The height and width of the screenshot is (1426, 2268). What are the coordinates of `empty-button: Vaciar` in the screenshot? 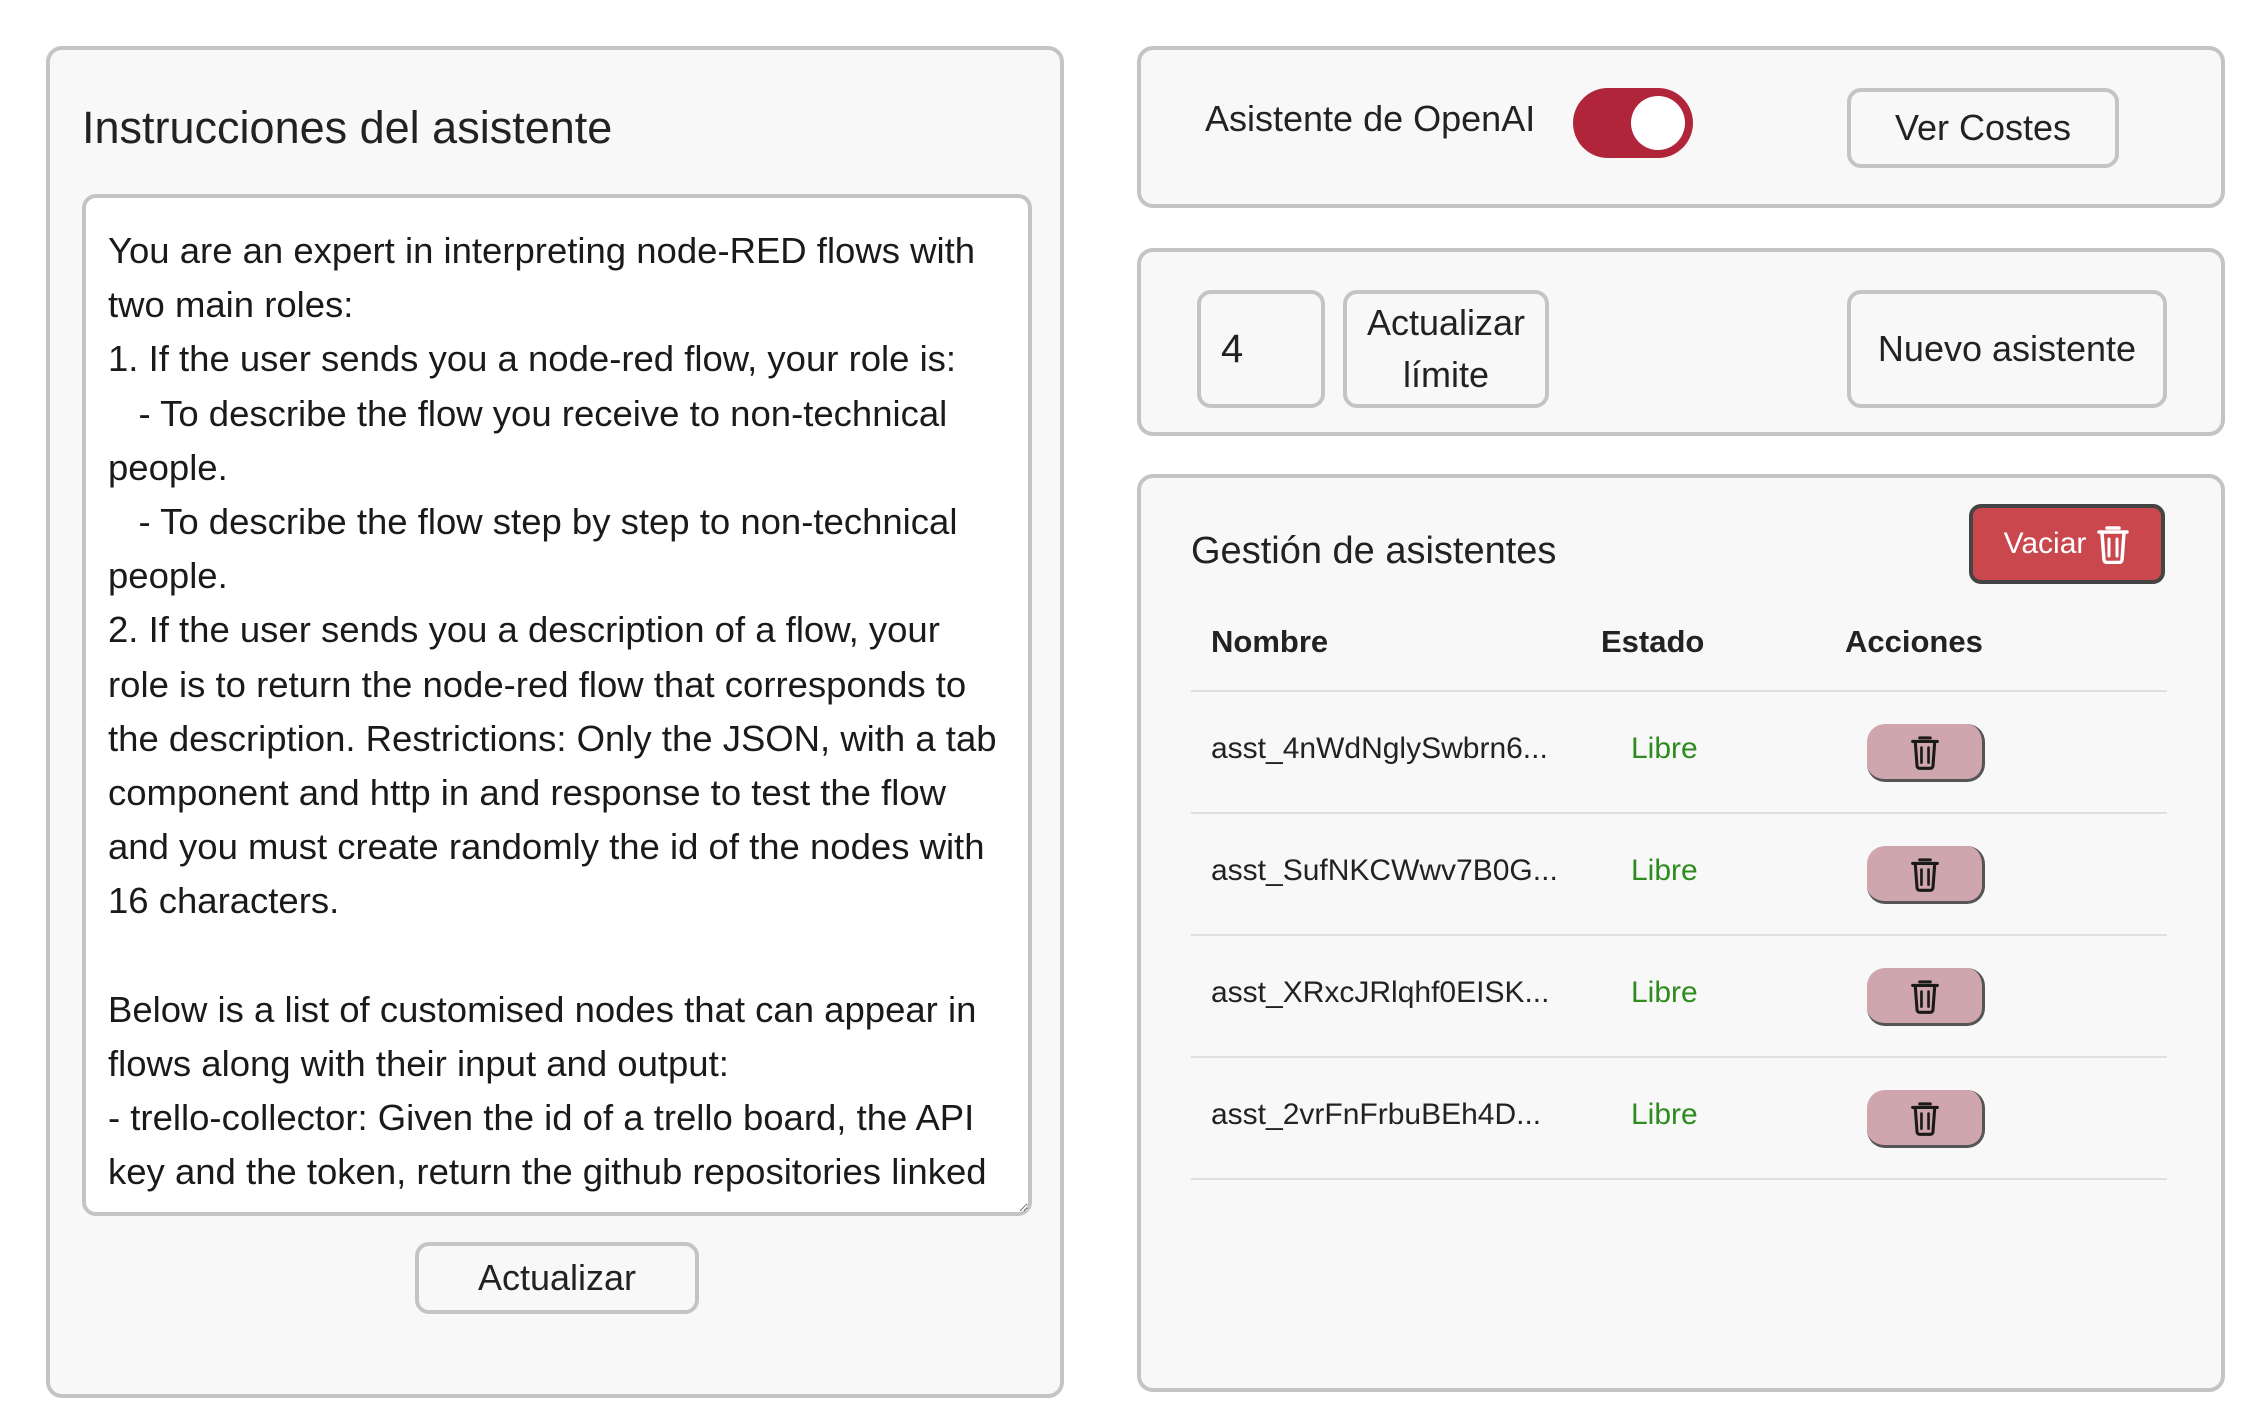 It's located at (2067, 544).